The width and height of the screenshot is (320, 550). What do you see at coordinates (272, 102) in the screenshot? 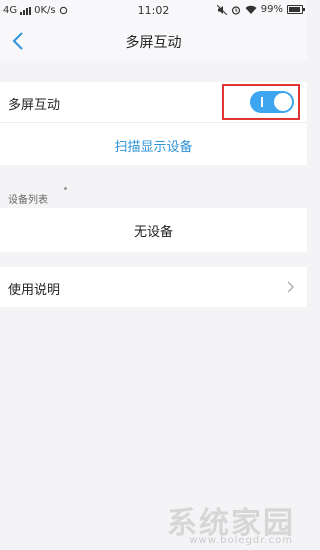
I see `multi-screen-toggle` at bounding box center [272, 102].